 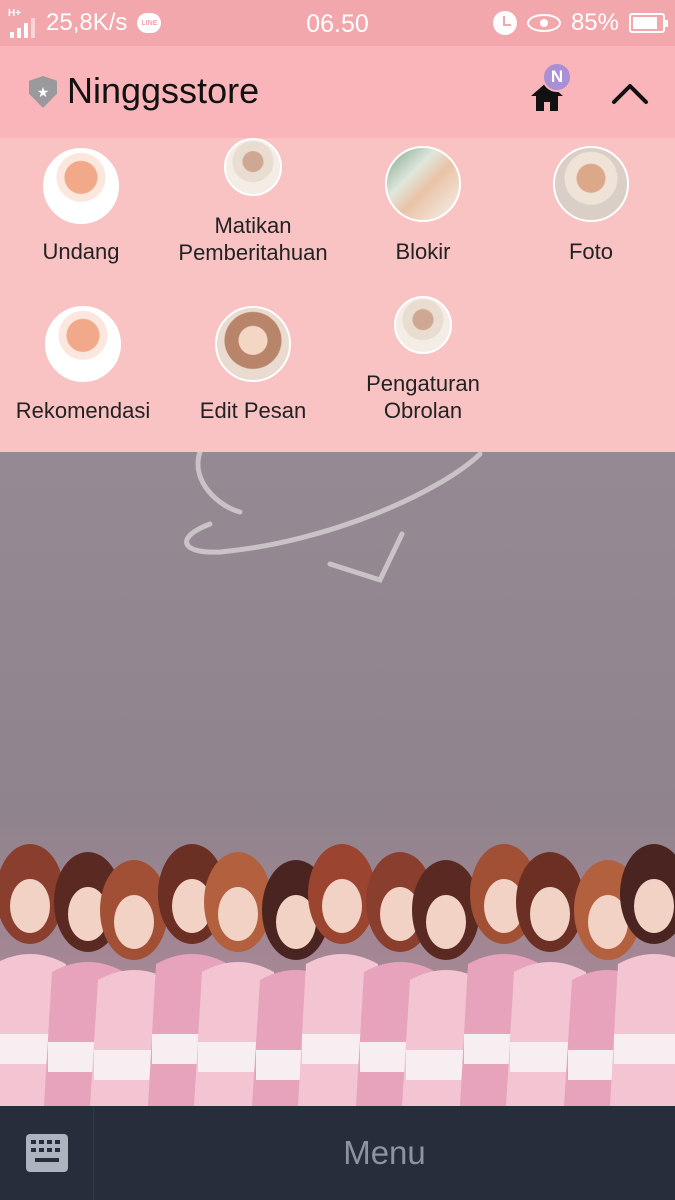 I want to click on menu-item-edit-messages: Edit Pesan, so click(x=253, y=365).